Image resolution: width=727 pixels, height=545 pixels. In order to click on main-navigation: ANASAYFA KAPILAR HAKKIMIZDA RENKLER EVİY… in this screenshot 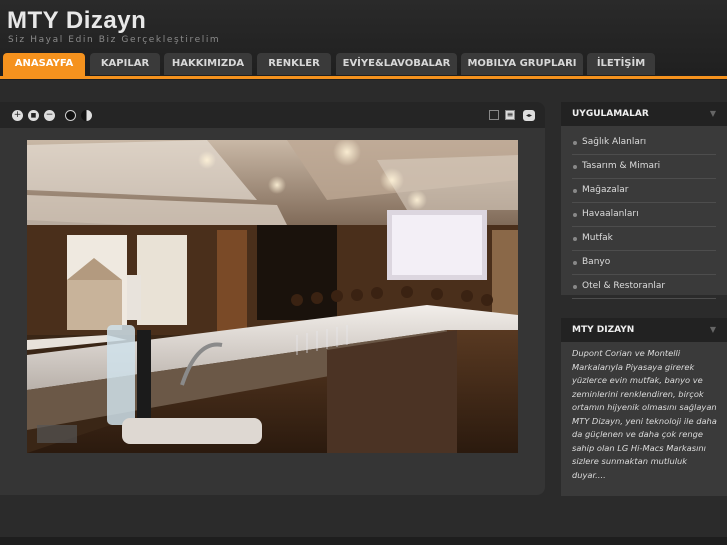, I will do `click(363, 65)`.